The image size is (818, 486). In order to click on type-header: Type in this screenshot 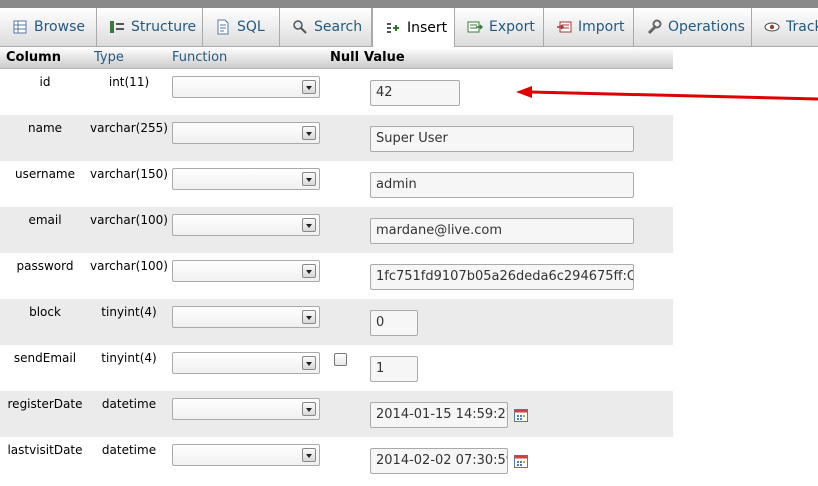, I will do `click(109, 57)`.